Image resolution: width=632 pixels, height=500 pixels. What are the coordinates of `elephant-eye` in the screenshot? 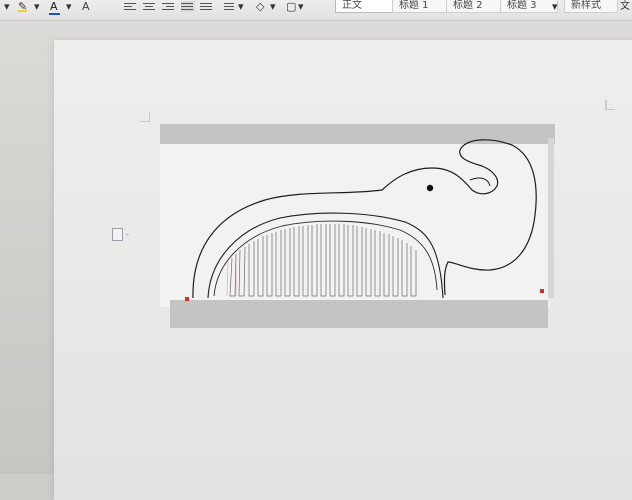 It's located at (430, 188).